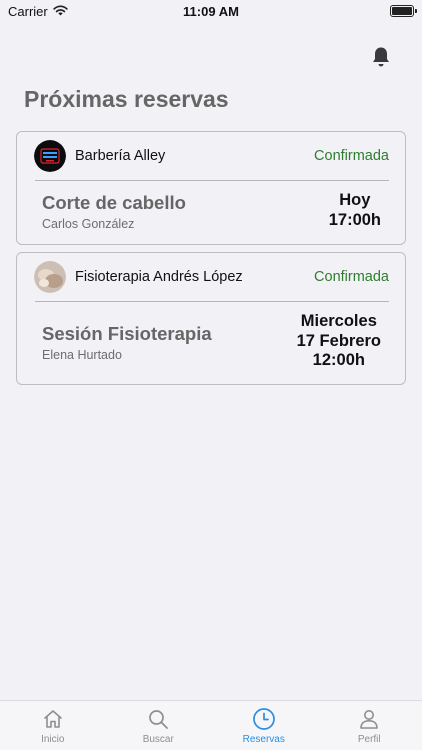  Describe the element at coordinates (263, 739) in the screenshot. I see `tab-label: Reservas` at that location.